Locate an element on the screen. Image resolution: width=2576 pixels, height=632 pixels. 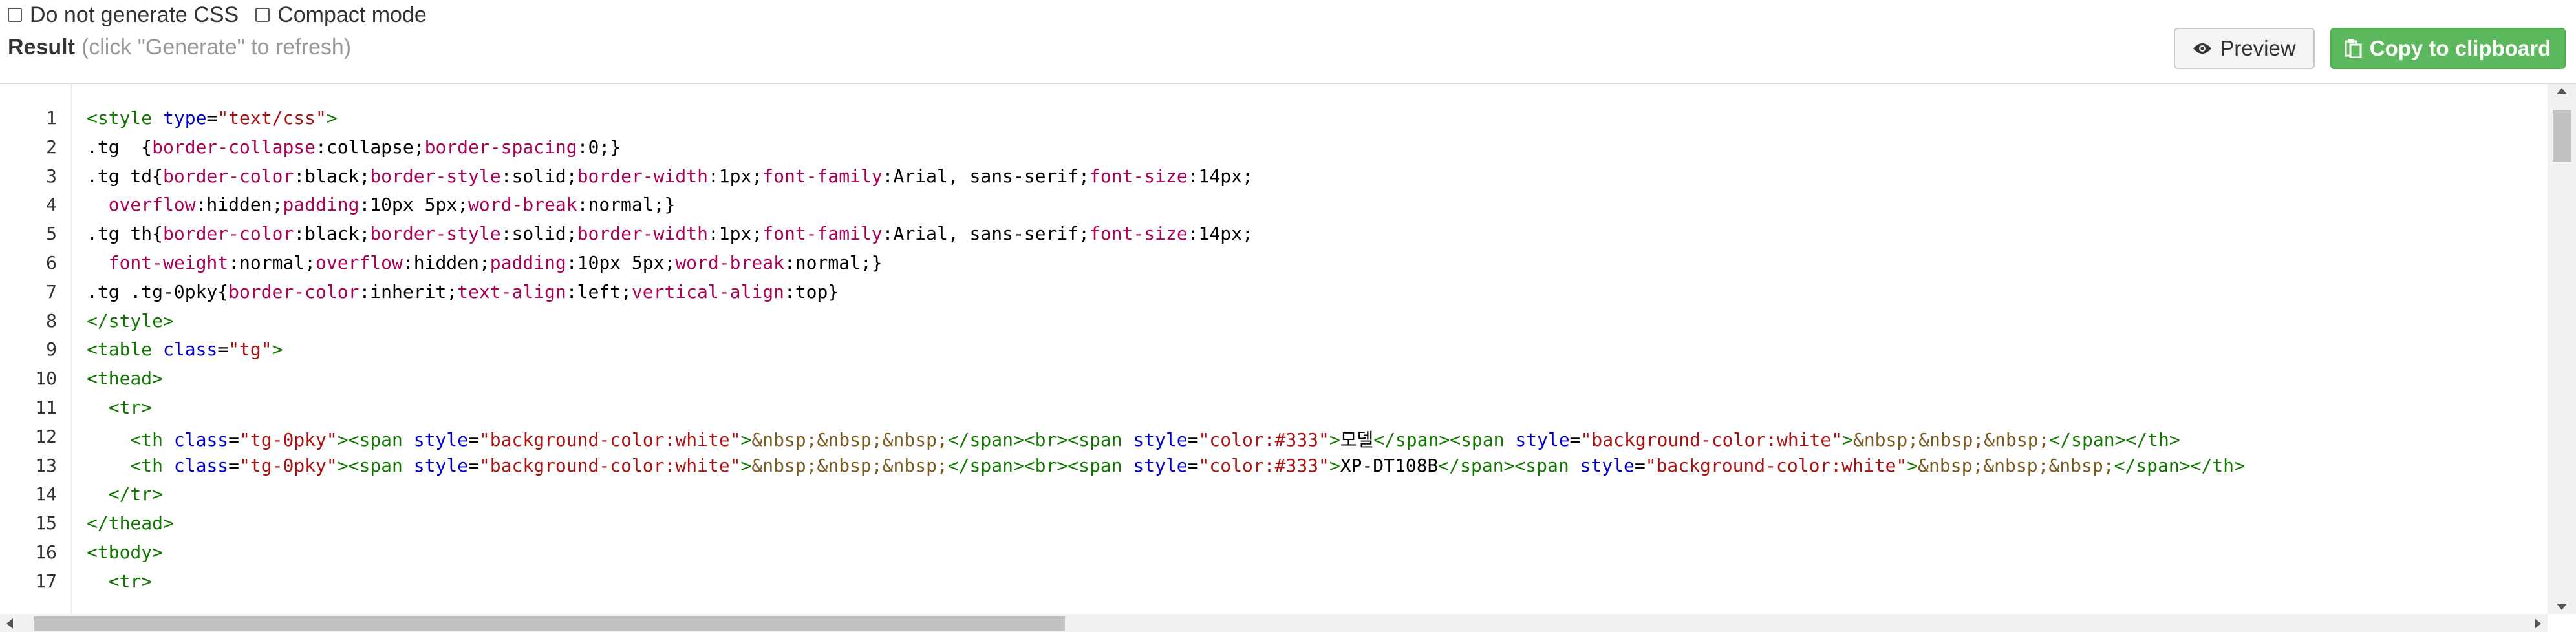
code-token: XP-DT108B is located at coordinates (1389, 465).